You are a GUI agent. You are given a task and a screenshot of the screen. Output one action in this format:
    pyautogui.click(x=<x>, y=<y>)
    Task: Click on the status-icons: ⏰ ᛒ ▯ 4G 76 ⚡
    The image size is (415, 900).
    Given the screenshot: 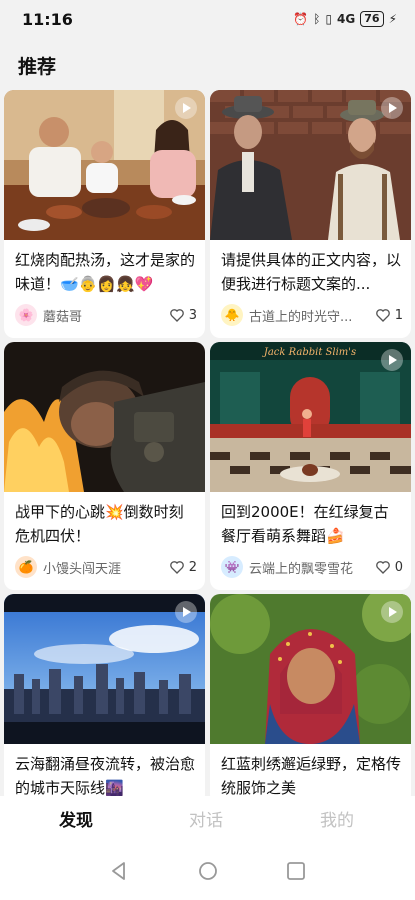 What is the action you would take?
    pyautogui.click(x=345, y=19)
    